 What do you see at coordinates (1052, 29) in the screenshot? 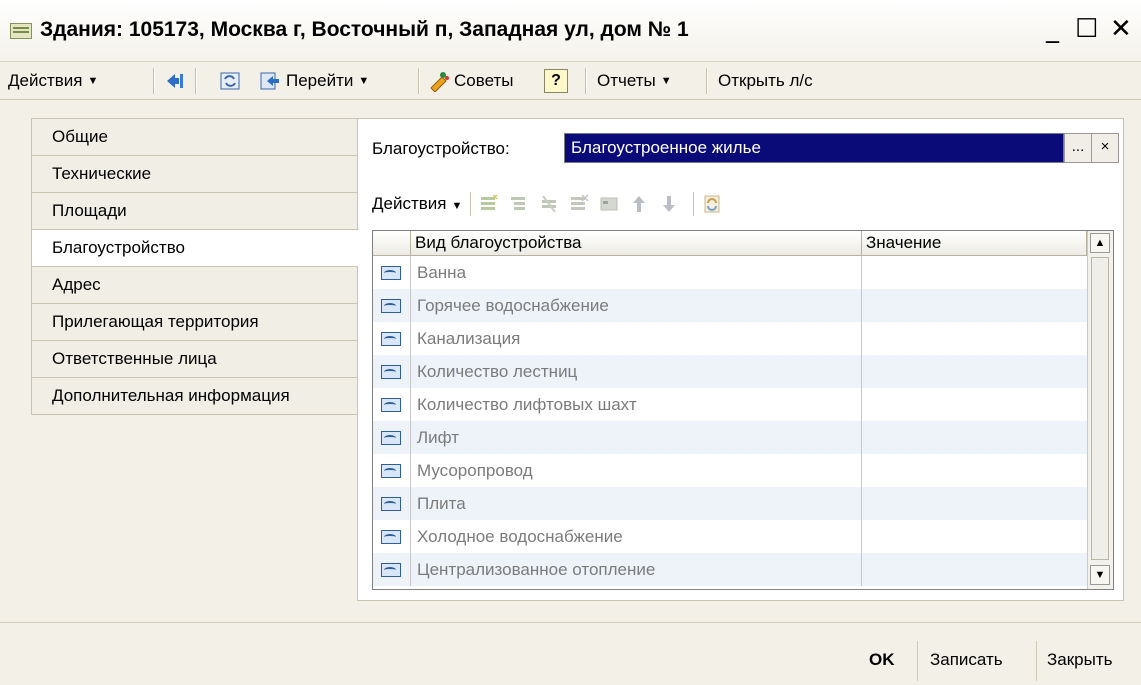
I see `minimize-button: _` at bounding box center [1052, 29].